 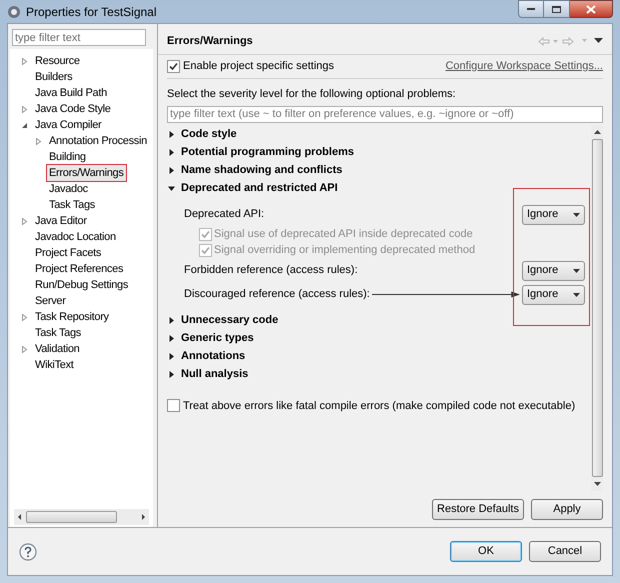 I want to click on dialog-button: Apply, so click(x=567, y=509).